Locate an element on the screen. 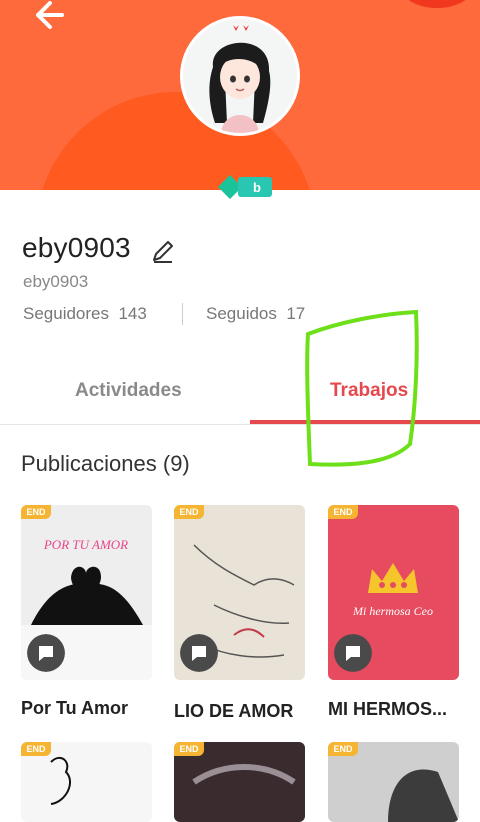 The image size is (480, 822). work-card: Mi hermosa Ceo END is located at coordinates (393, 592).